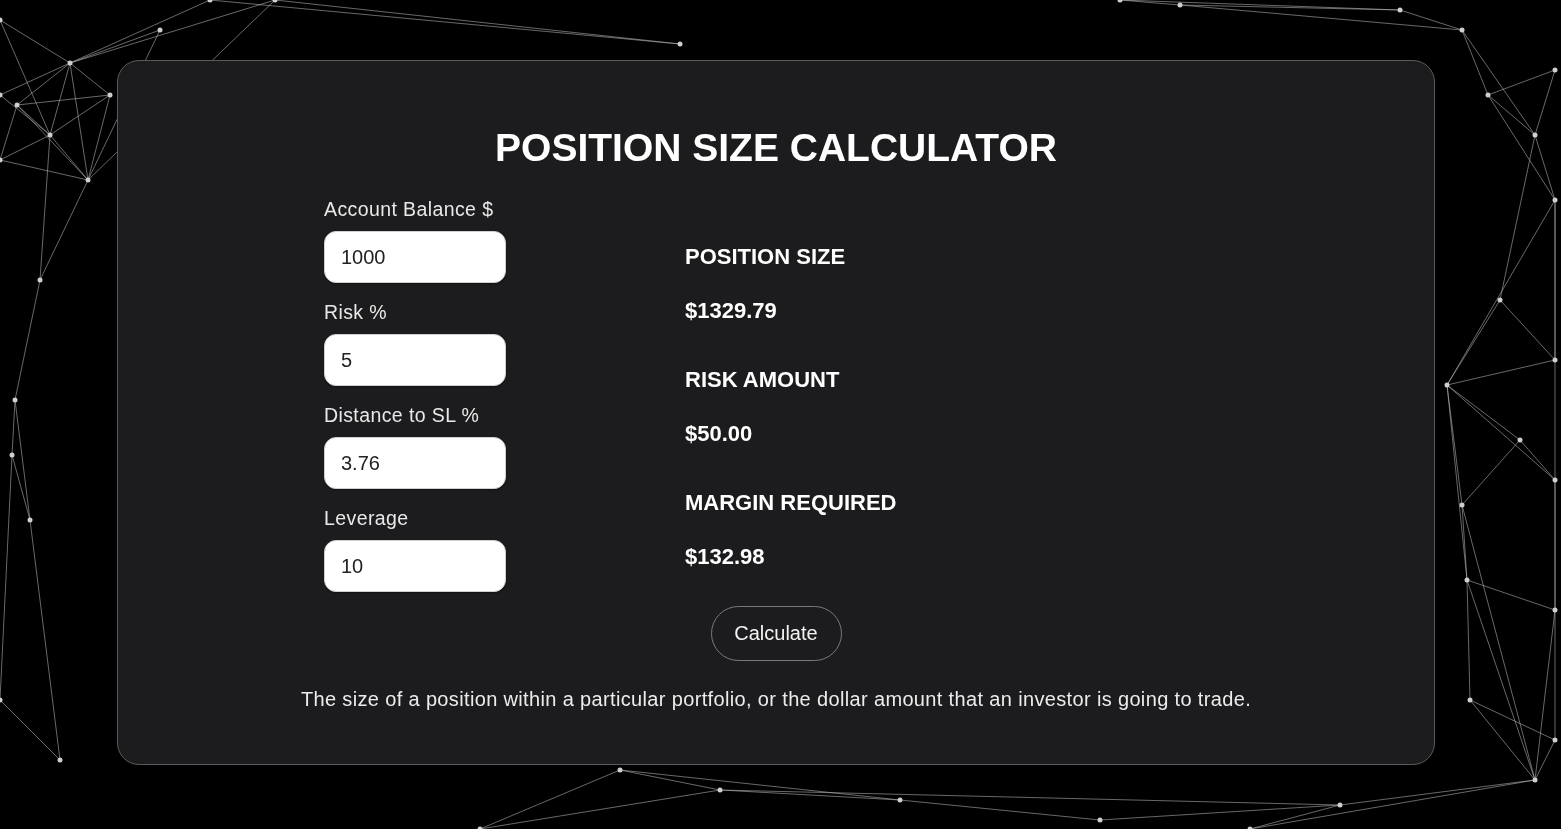 The height and width of the screenshot is (829, 1561). I want to click on result-value: $50.00, so click(719, 434).